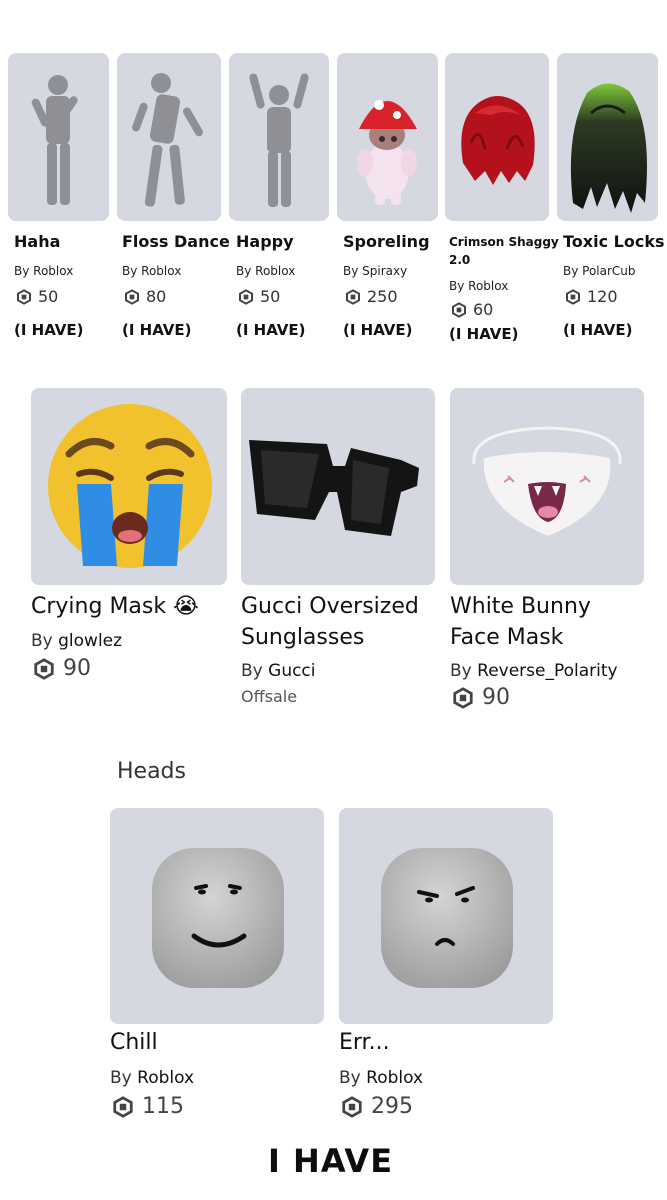  I want to click on black-sunglasses-thumbnail, so click(334, 488).